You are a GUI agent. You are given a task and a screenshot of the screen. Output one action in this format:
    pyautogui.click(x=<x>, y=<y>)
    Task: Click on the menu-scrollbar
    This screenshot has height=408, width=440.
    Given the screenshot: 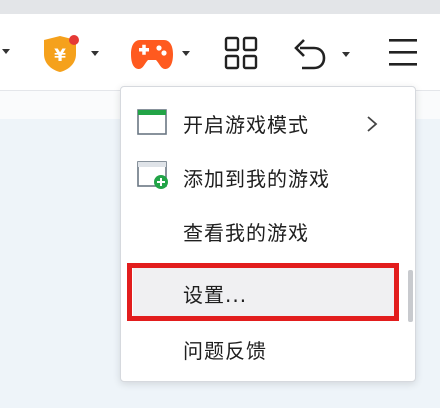 What is the action you would take?
    pyautogui.click(x=410, y=296)
    